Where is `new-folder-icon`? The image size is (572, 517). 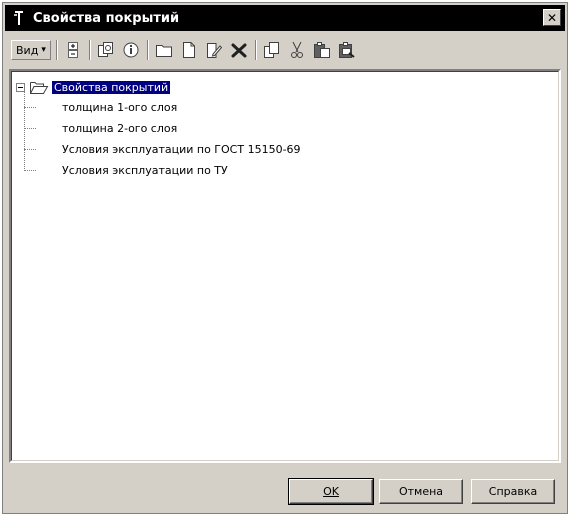
new-folder-icon is located at coordinates (163, 51).